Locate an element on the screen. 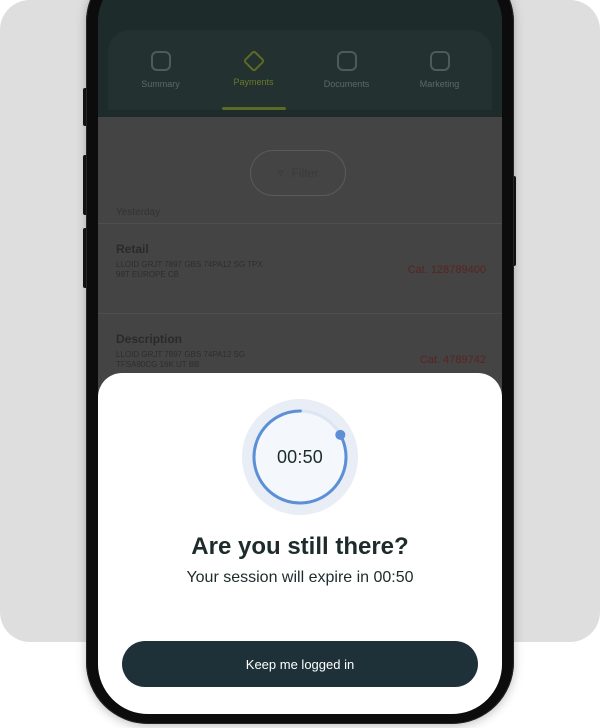 The width and height of the screenshot is (600, 728). tab-summary: Summary is located at coordinates (161, 70).